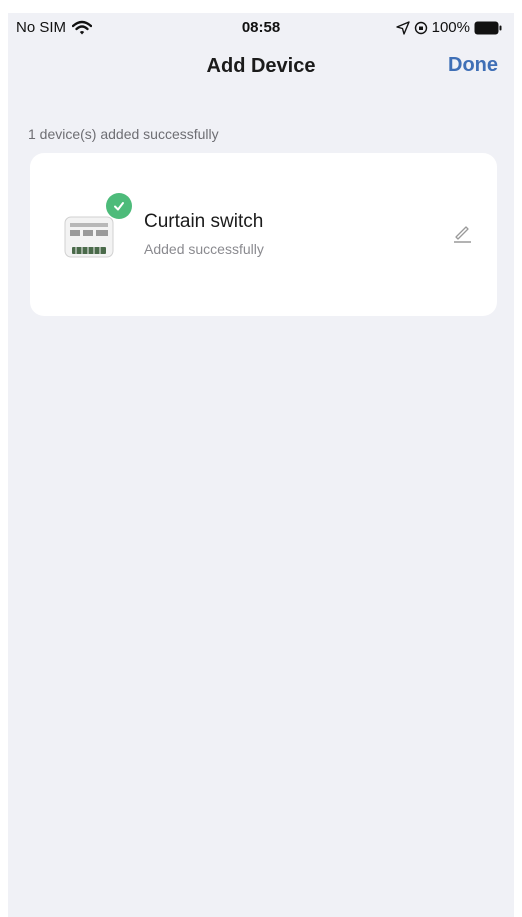  I want to click on status-right: 100%, so click(448, 27).